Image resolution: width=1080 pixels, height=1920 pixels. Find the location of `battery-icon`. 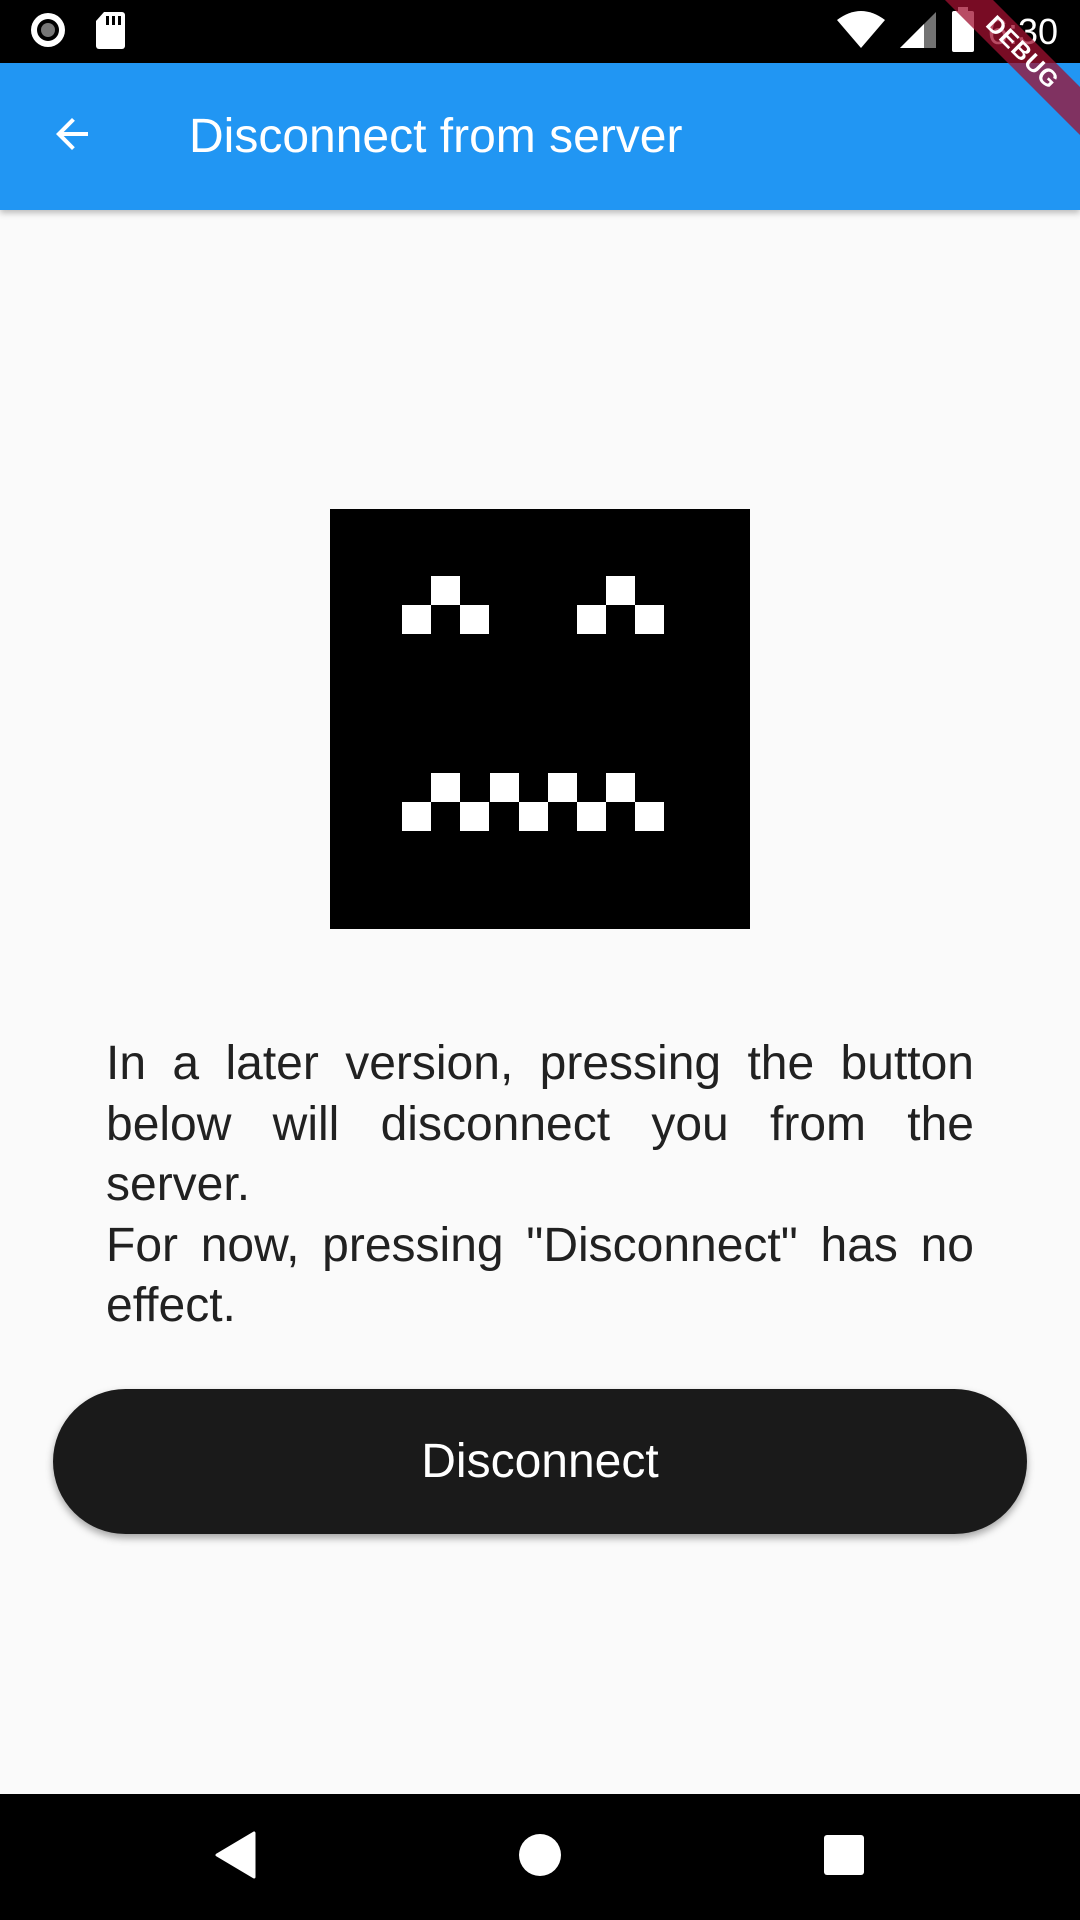

battery-icon is located at coordinates (963, 32).